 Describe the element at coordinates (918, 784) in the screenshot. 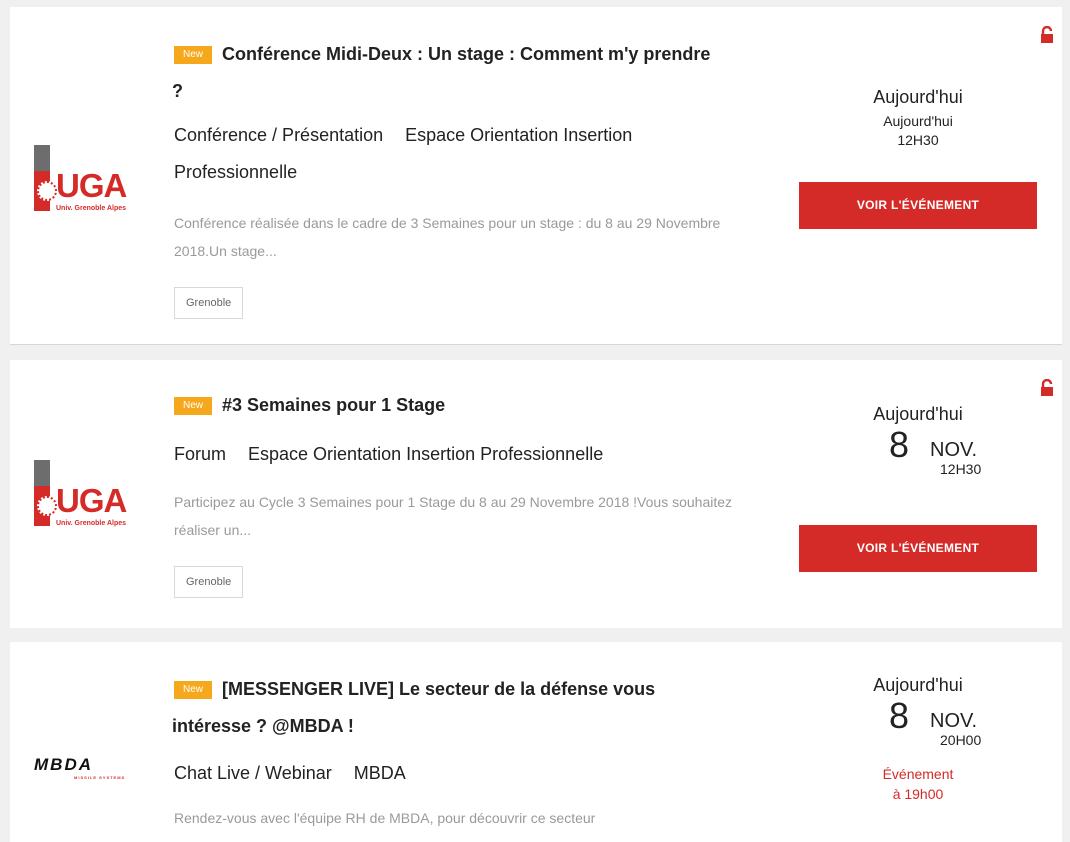

I see `event-notice: Événement à 19h00` at that location.